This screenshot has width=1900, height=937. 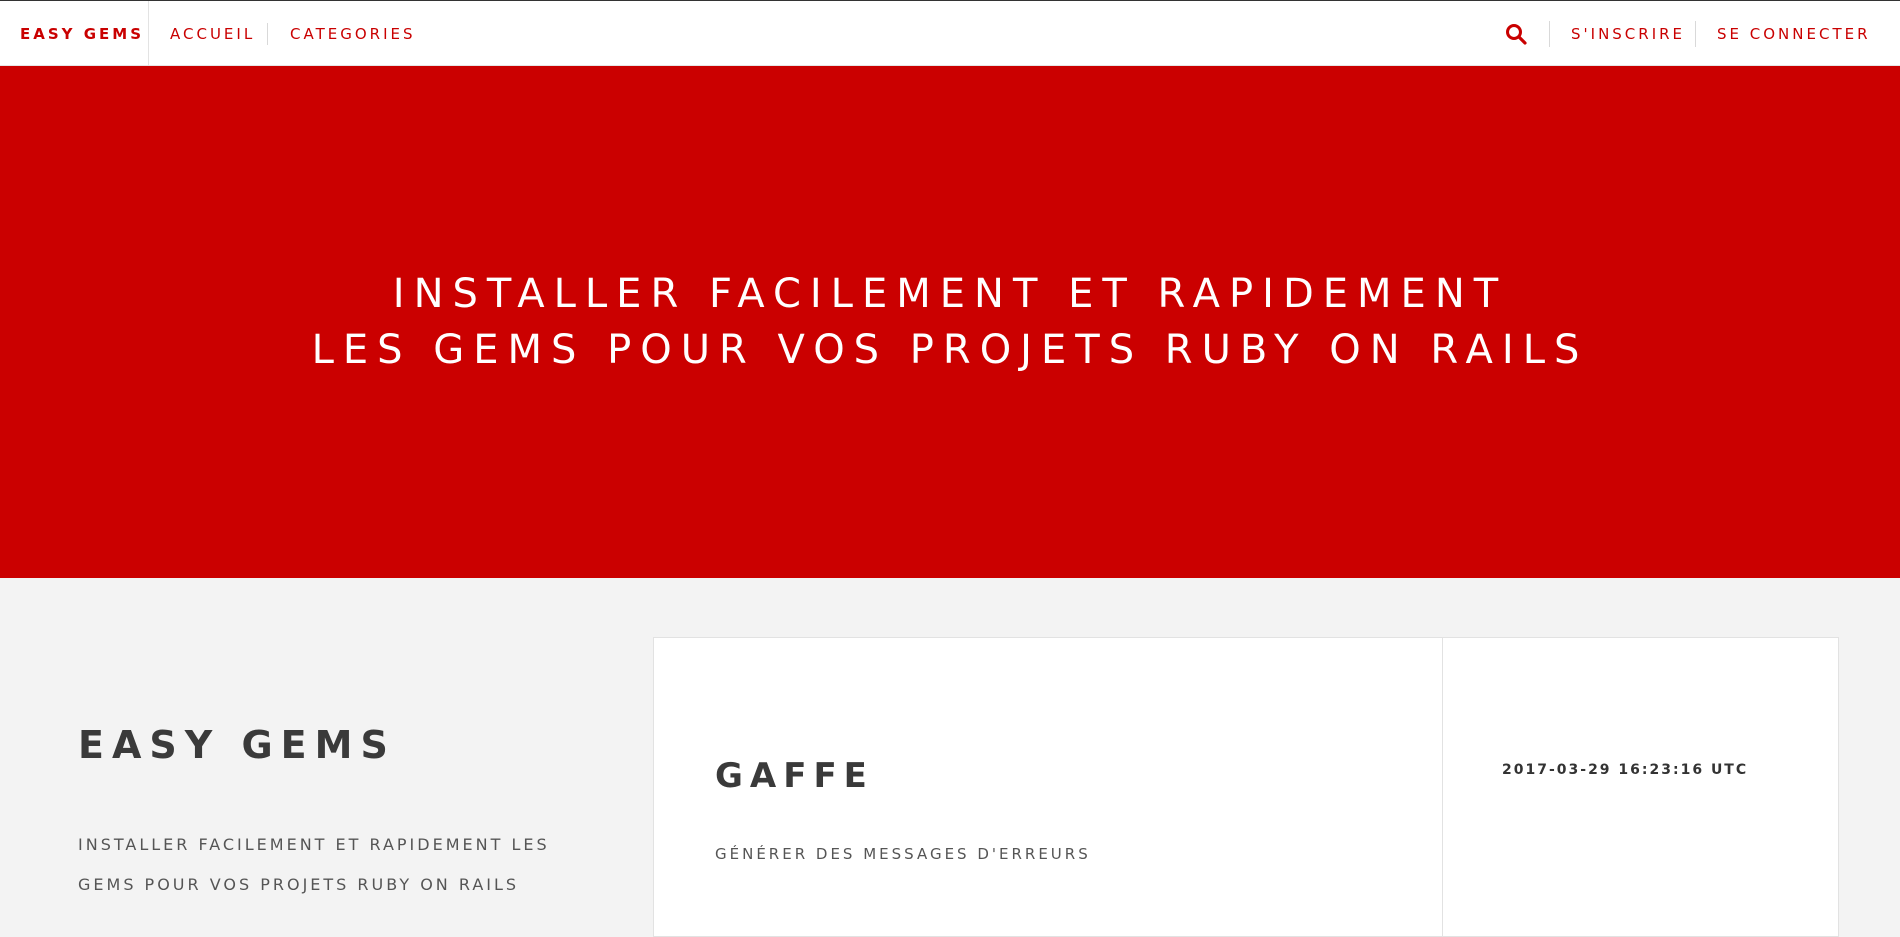 What do you see at coordinates (212, 33) in the screenshot?
I see `nav-link-accueil: ACCUEIL` at bounding box center [212, 33].